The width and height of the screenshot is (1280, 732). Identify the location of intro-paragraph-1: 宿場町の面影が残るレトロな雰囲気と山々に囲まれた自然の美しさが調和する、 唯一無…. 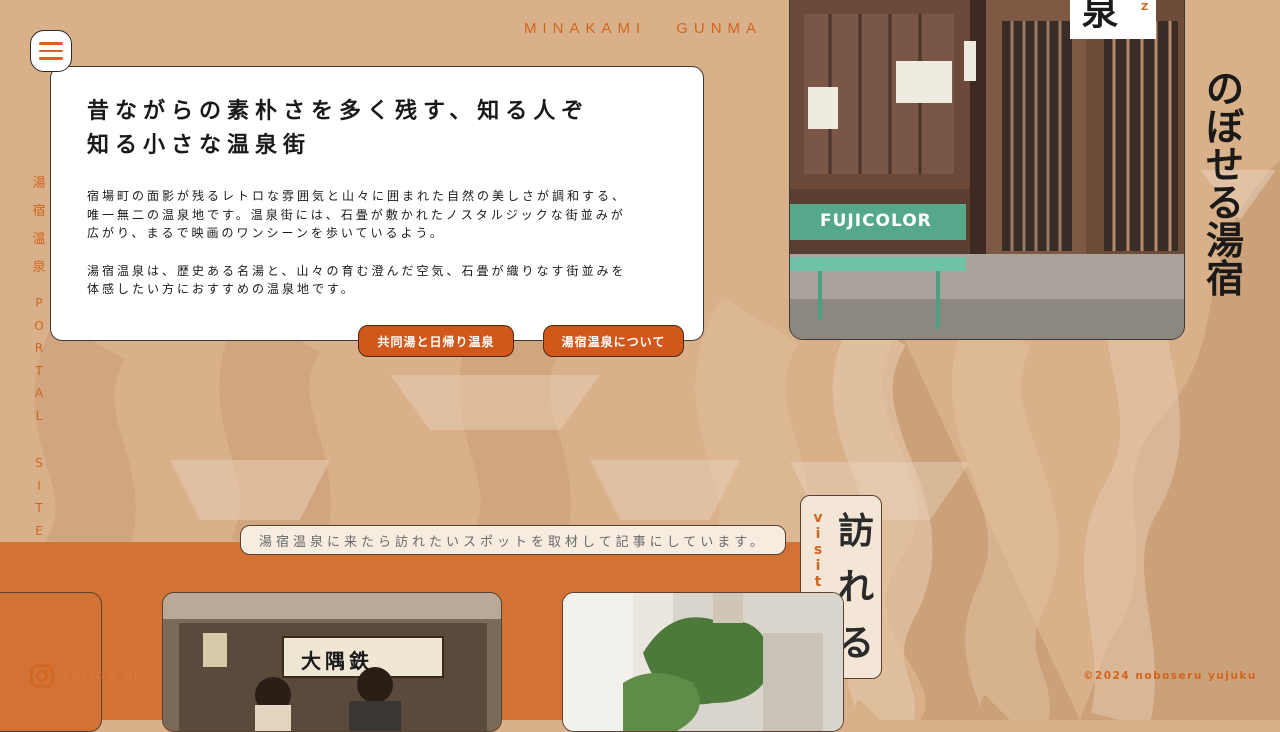
(357, 214).